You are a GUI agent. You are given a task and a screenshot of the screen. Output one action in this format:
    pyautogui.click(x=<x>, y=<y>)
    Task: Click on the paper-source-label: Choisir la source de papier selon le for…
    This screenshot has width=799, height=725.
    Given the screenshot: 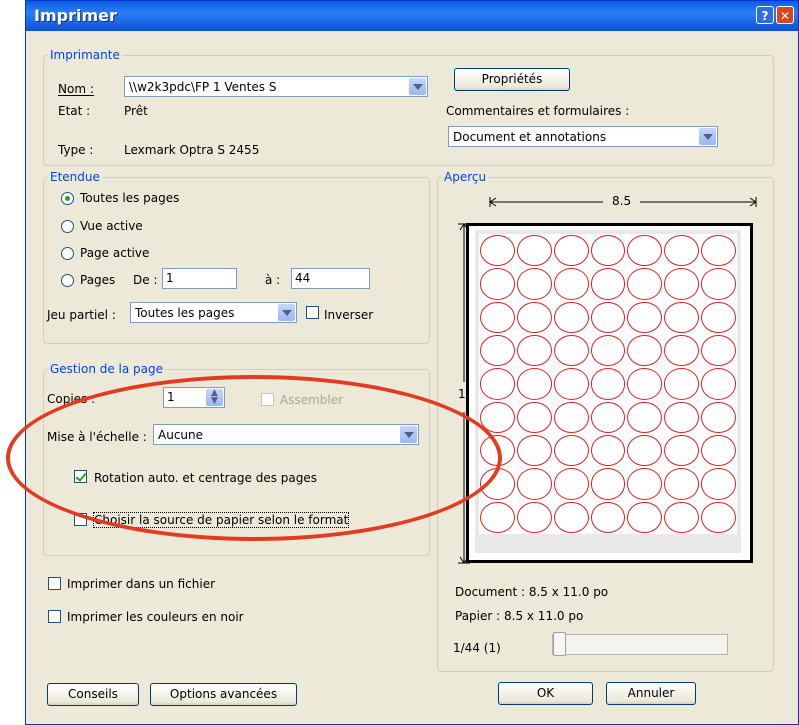 What is the action you would take?
    pyautogui.click(x=221, y=520)
    